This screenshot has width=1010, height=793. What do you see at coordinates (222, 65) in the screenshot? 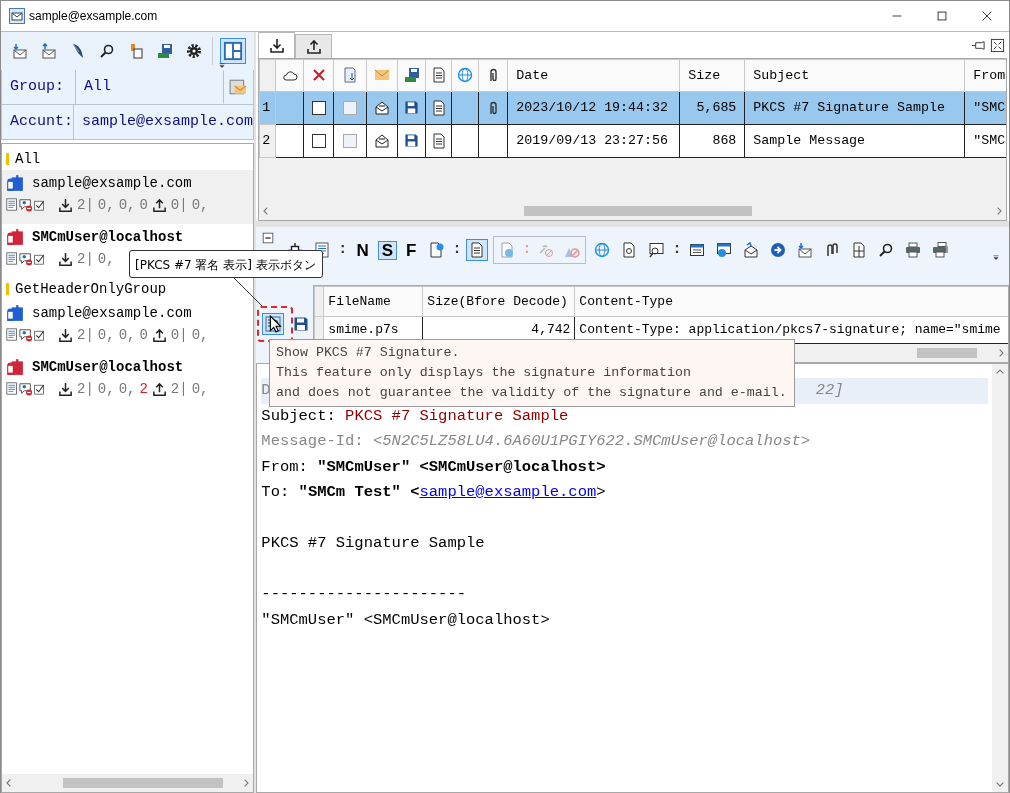
I see `overflow-icon` at bounding box center [222, 65].